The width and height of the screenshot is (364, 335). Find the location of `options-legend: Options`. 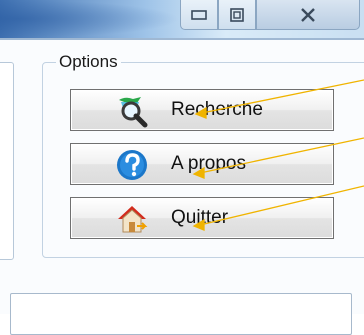

options-legend: Options is located at coordinates (88, 62).